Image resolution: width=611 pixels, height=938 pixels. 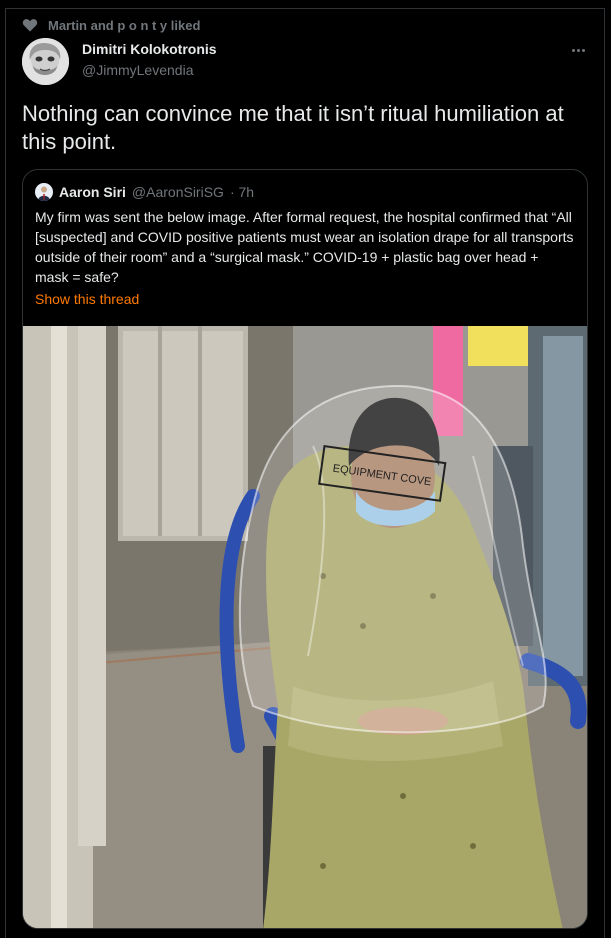 I want to click on quoted-tweet-time: · 7h, so click(x=242, y=192).